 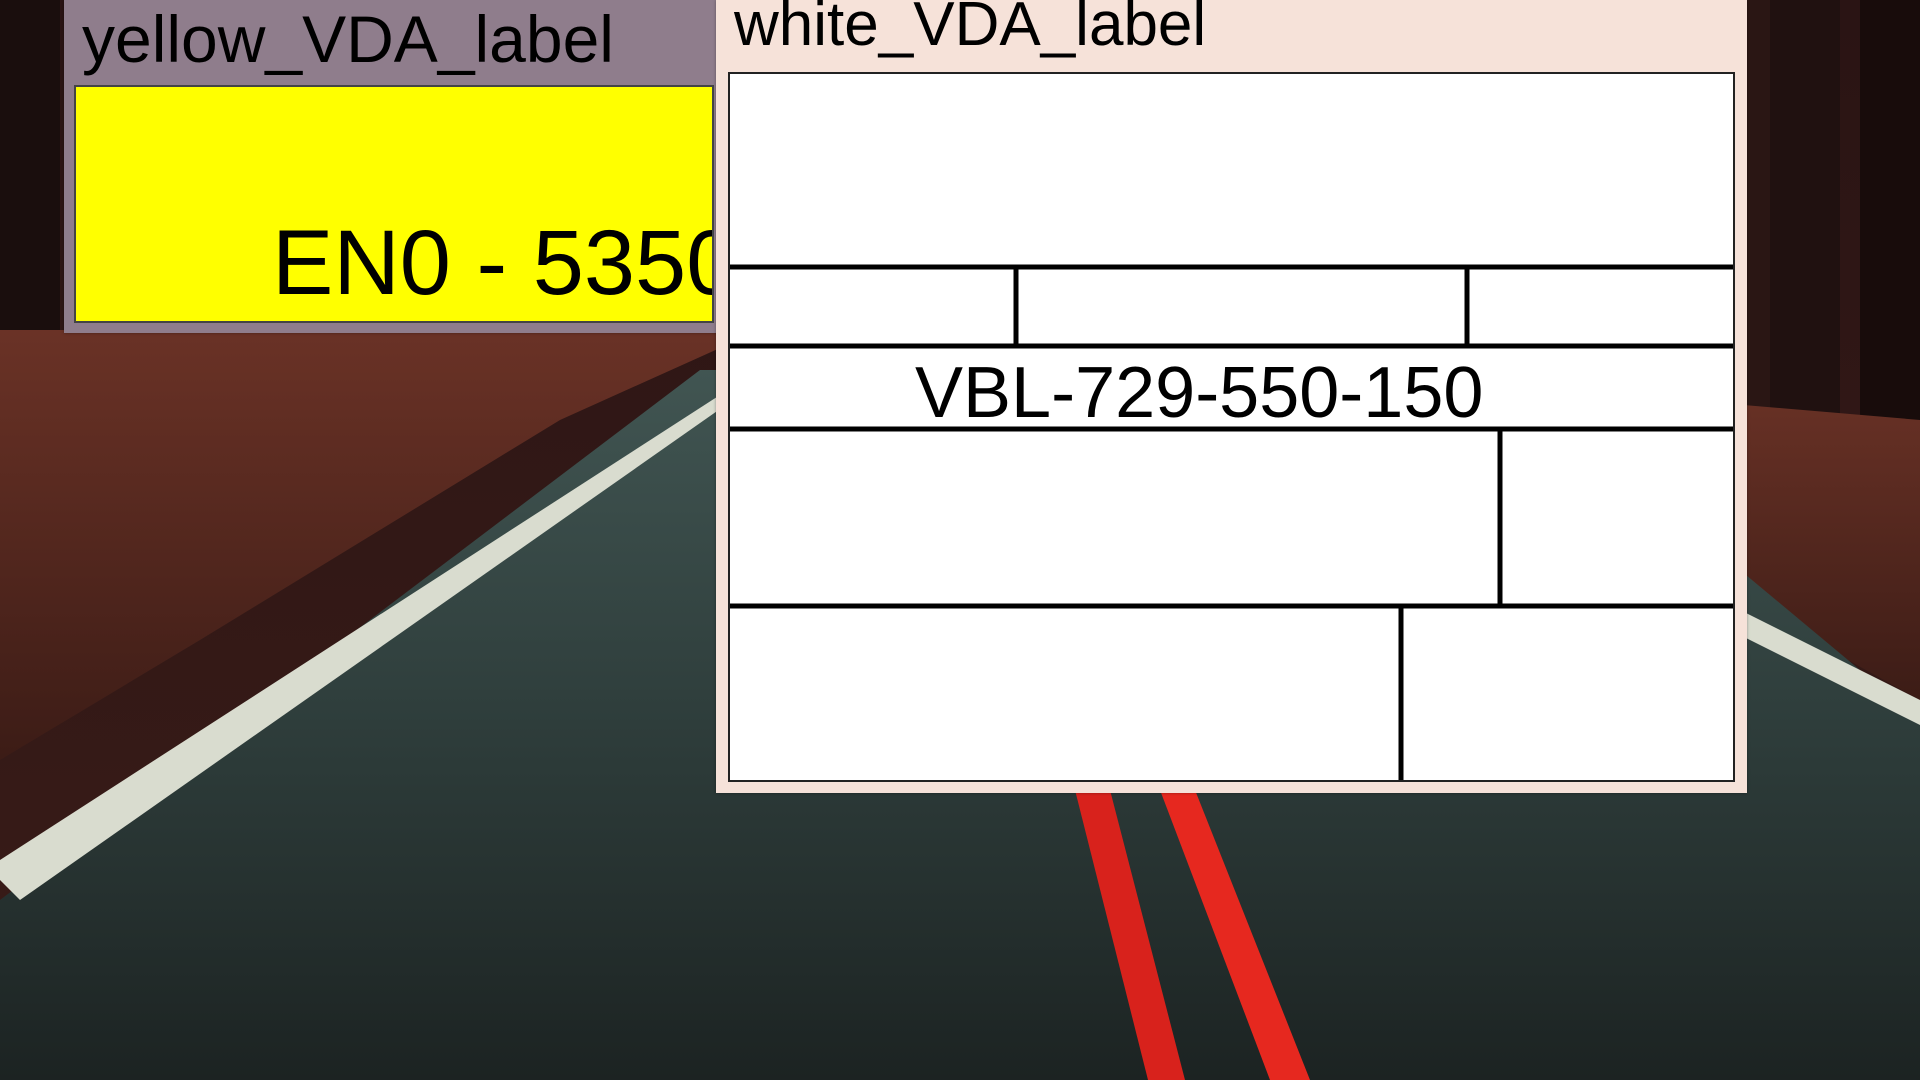 I want to click on window-title-white: white_VDA_label, so click(x=1231, y=29).